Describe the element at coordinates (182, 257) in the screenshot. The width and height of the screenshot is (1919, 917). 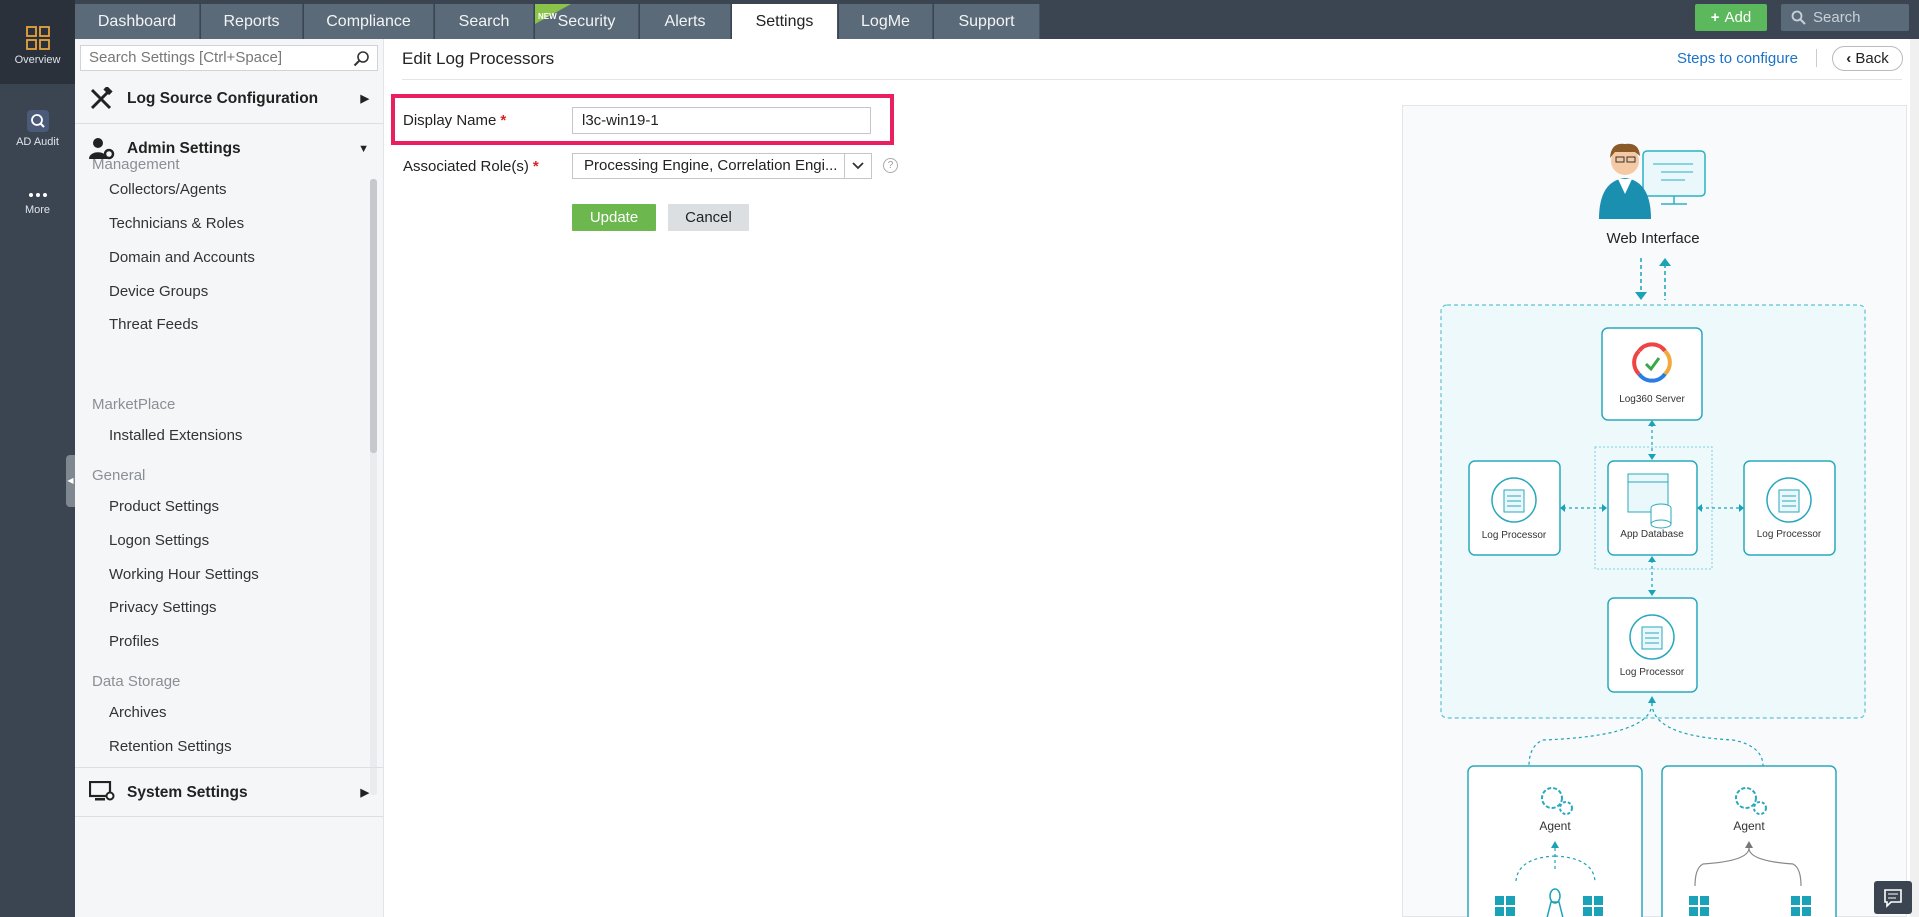
I see `menu-domain-accounts: Domain and Accounts` at that location.